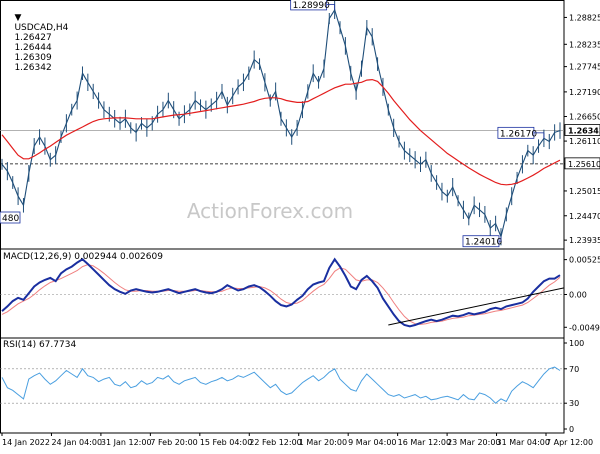 This screenshot has width=600, height=454. I want to click on price-axis-label: 1.27190, so click(584, 92).